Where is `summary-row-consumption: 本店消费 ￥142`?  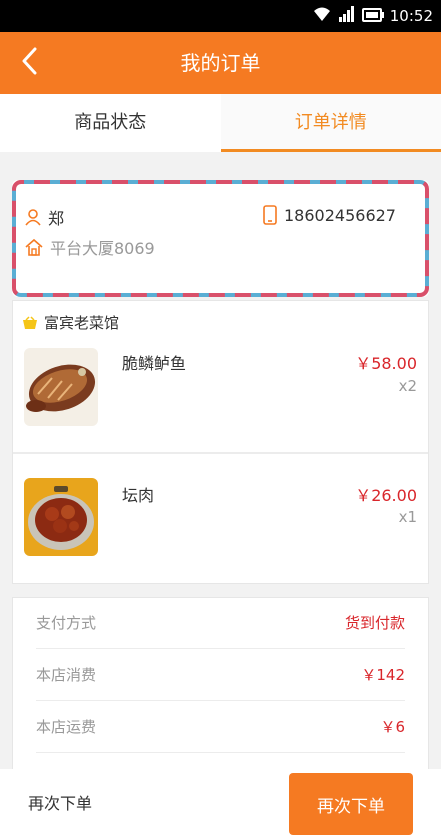
summary-row-consumption: 本店消费 ￥142 is located at coordinates (220, 675).